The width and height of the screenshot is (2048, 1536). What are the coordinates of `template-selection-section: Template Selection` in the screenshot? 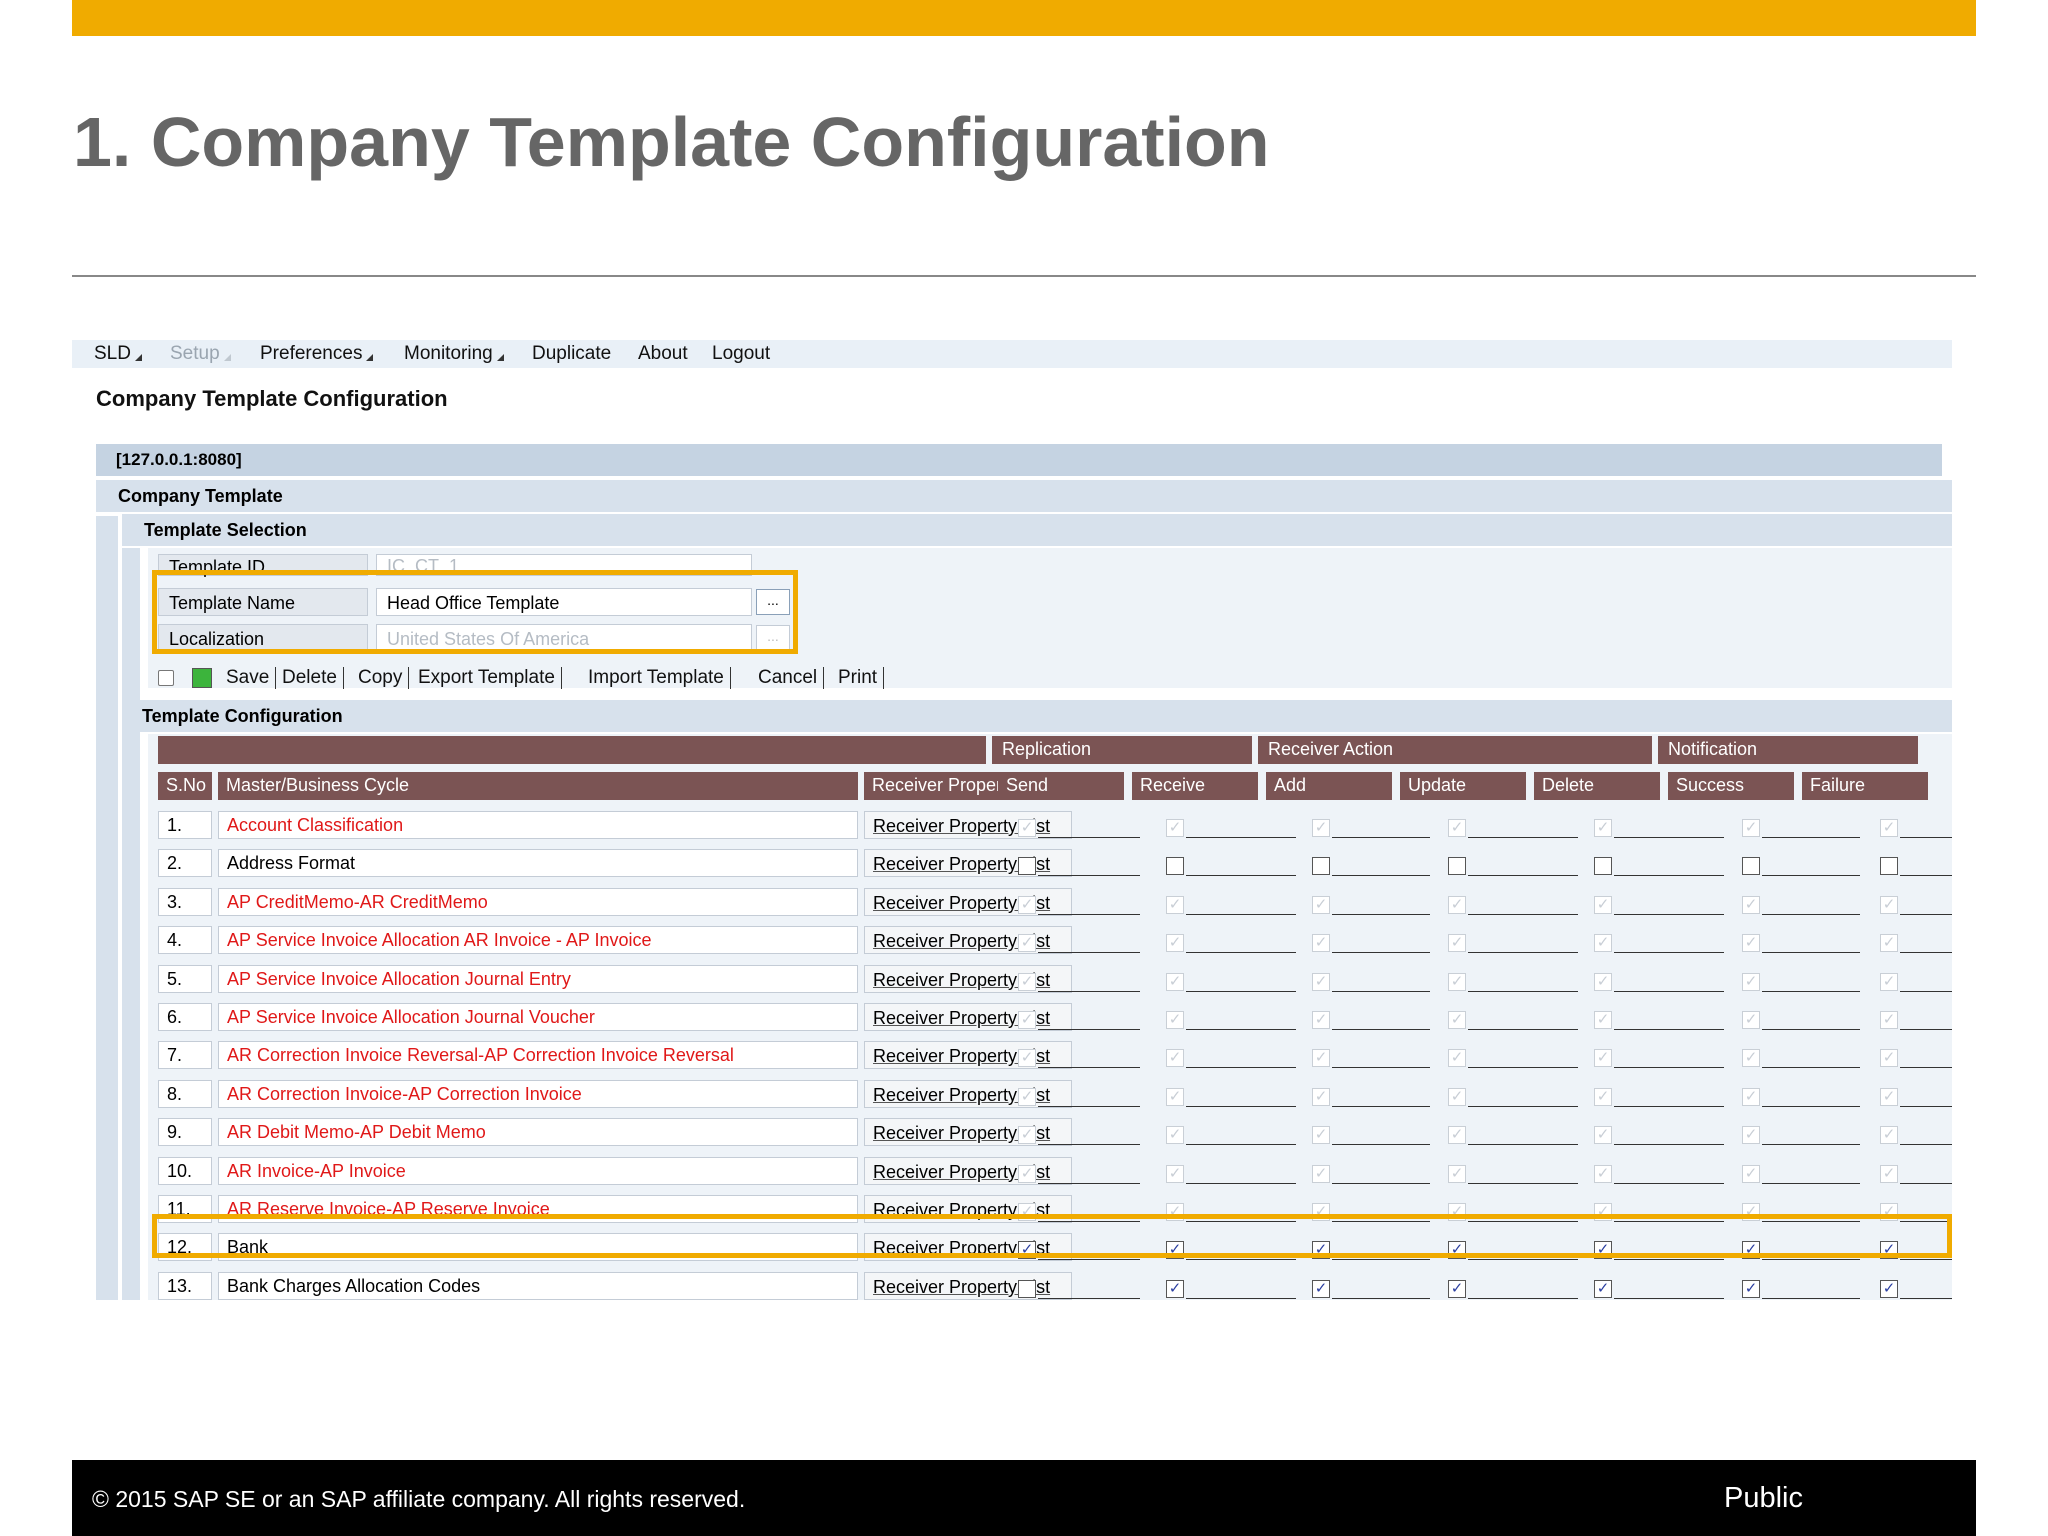 It's located at (1037, 530).